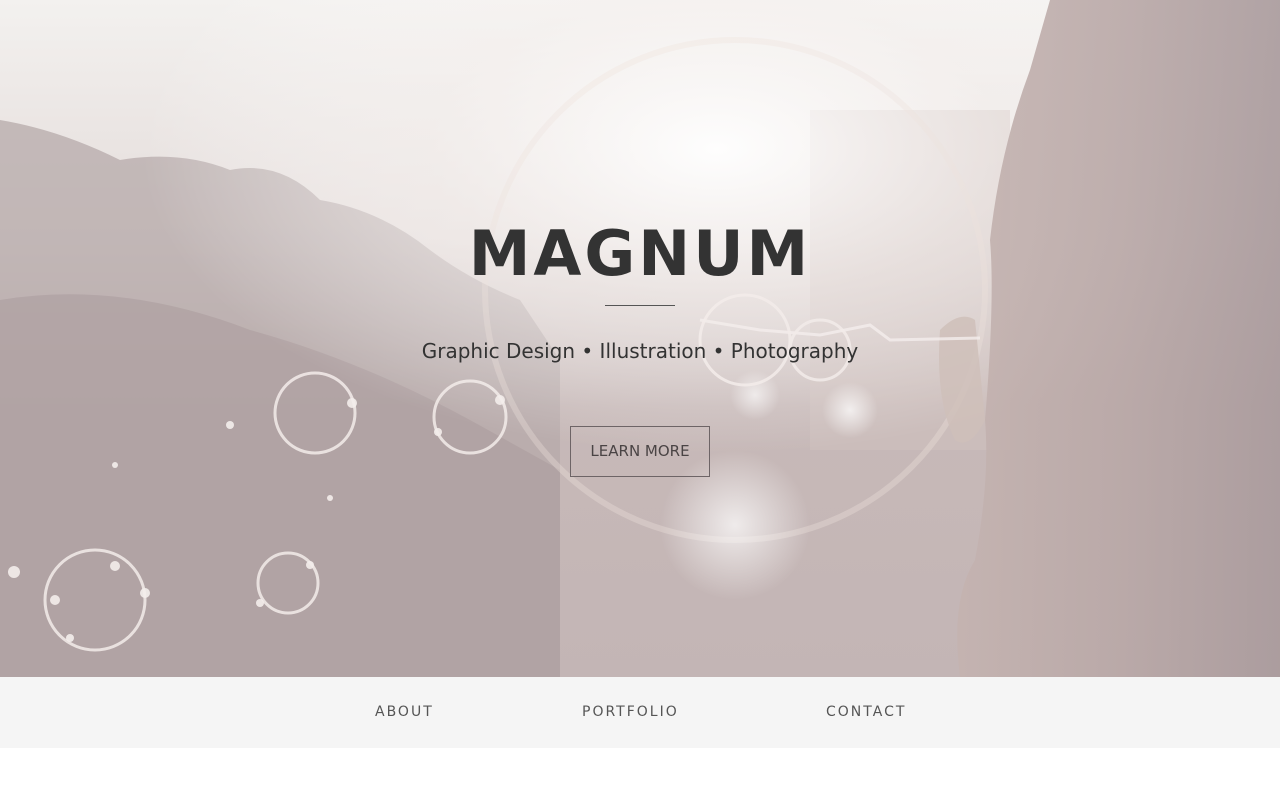 This screenshot has height=800, width=1280. I want to click on main-navigation: ABOUT PORTFOLIO CONTACT, so click(640, 712).